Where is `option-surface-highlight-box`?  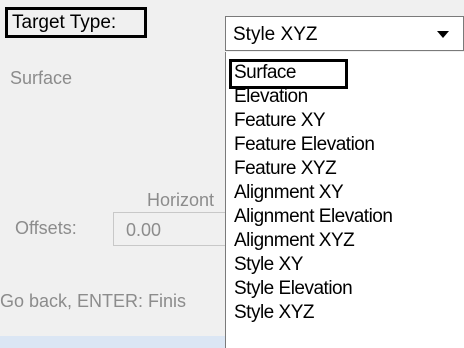 option-surface-highlight-box is located at coordinates (288, 74).